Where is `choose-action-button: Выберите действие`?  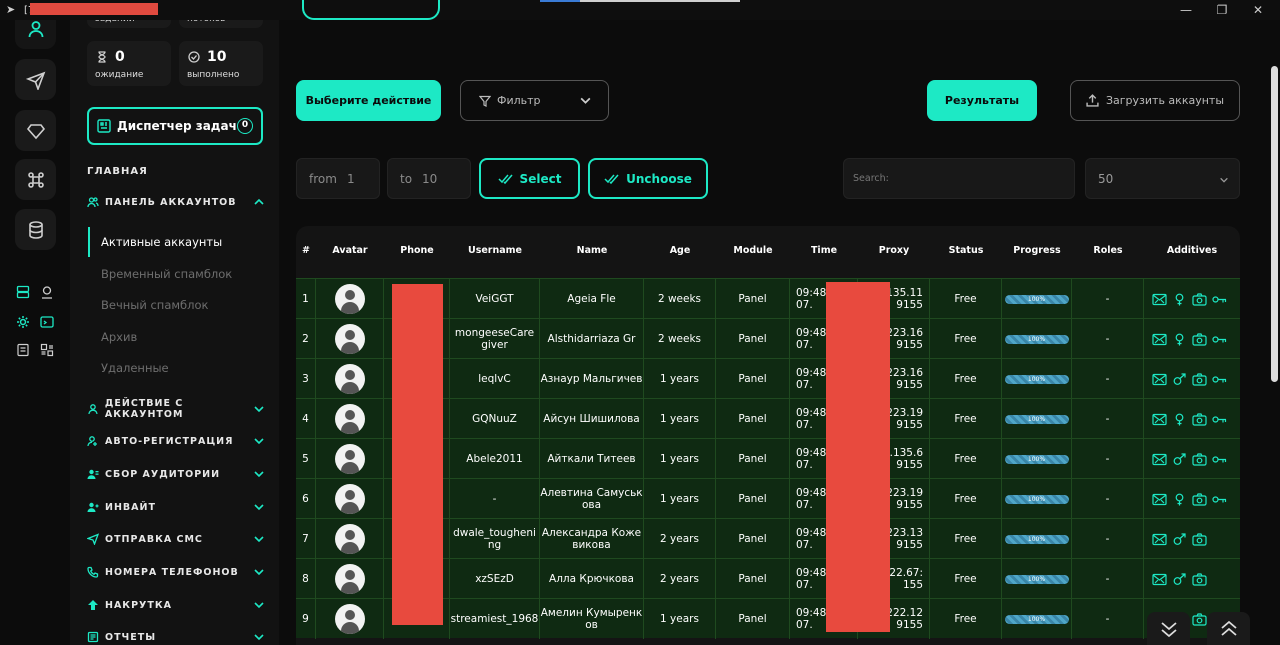 choose-action-button: Выберите действие is located at coordinates (368, 100).